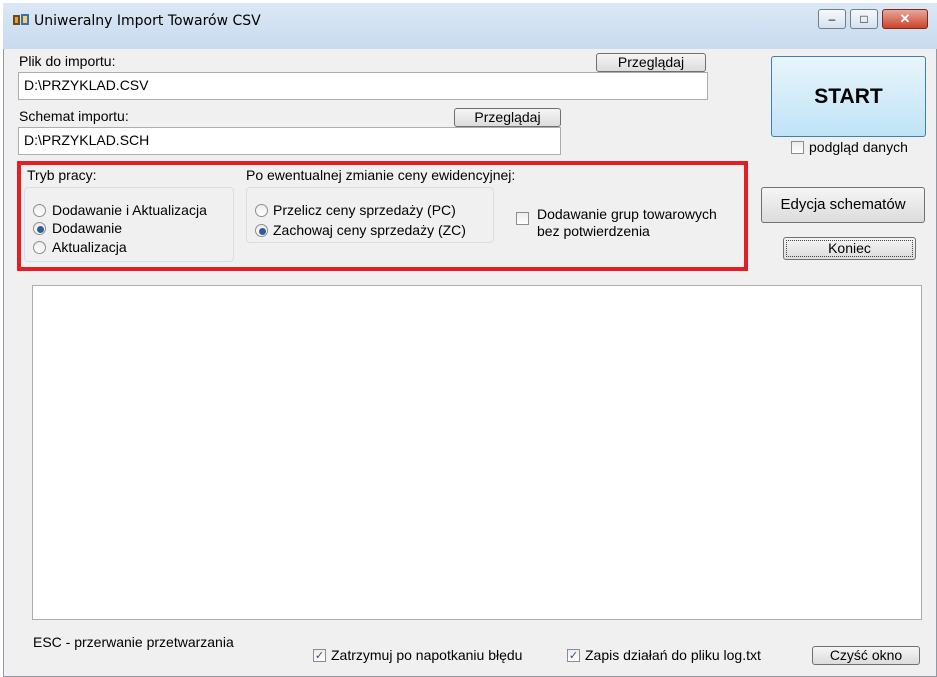 The height and width of the screenshot is (677, 937). Describe the element at coordinates (39, 210) in the screenshot. I see `radio-add-and-update` at that location.